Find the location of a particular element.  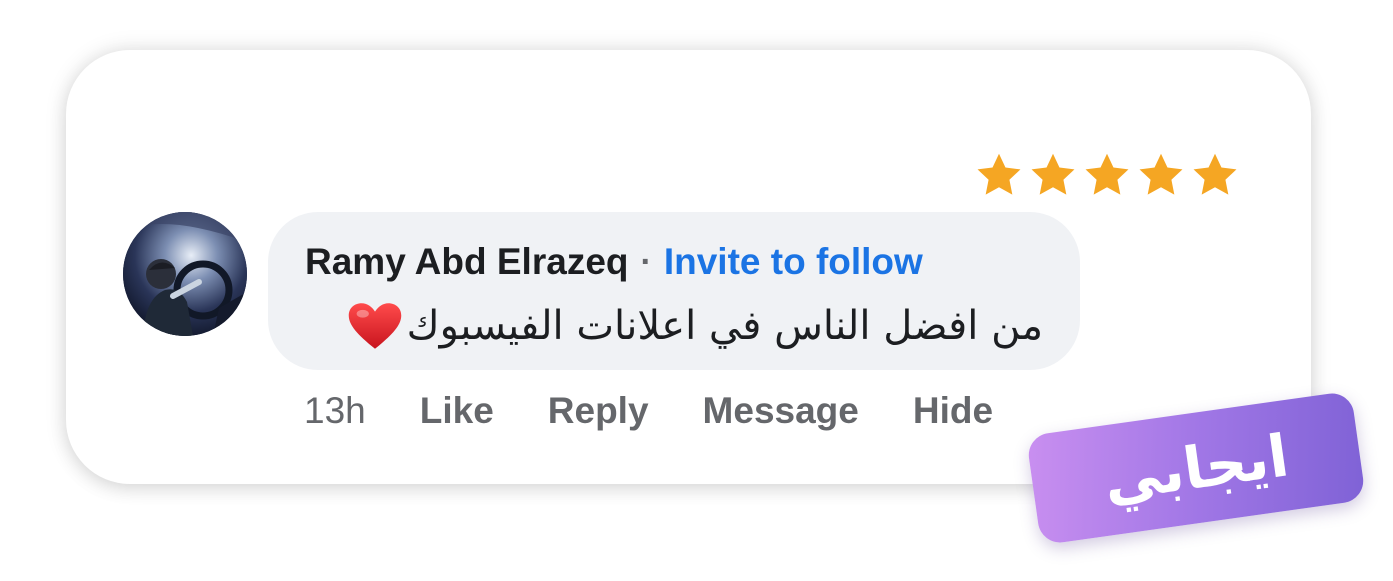

rating-stars is located at coordinates (1107, 175).